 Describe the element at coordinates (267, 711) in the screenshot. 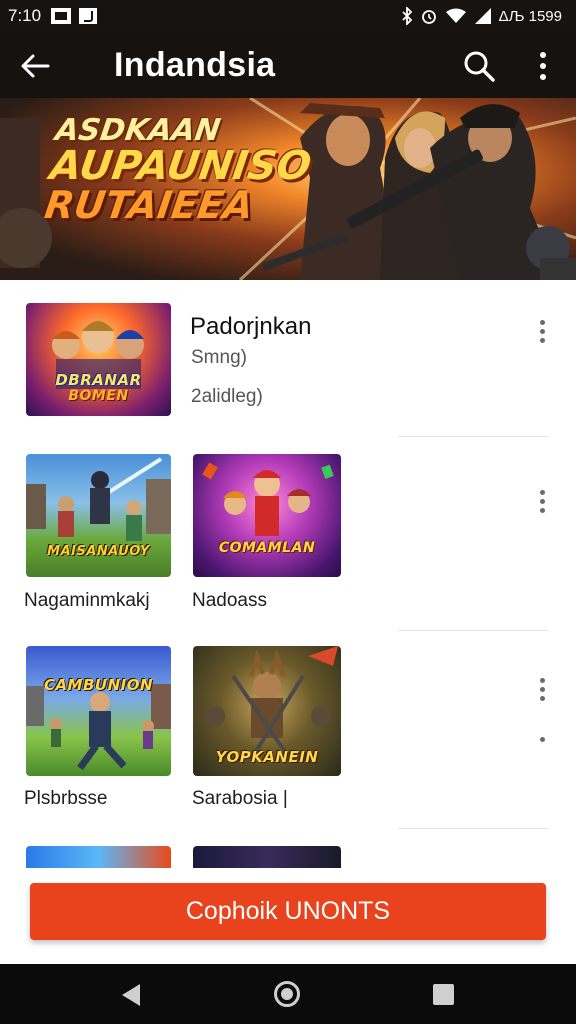

I see `game-thumbnail: YOPKANEIN` at that location.